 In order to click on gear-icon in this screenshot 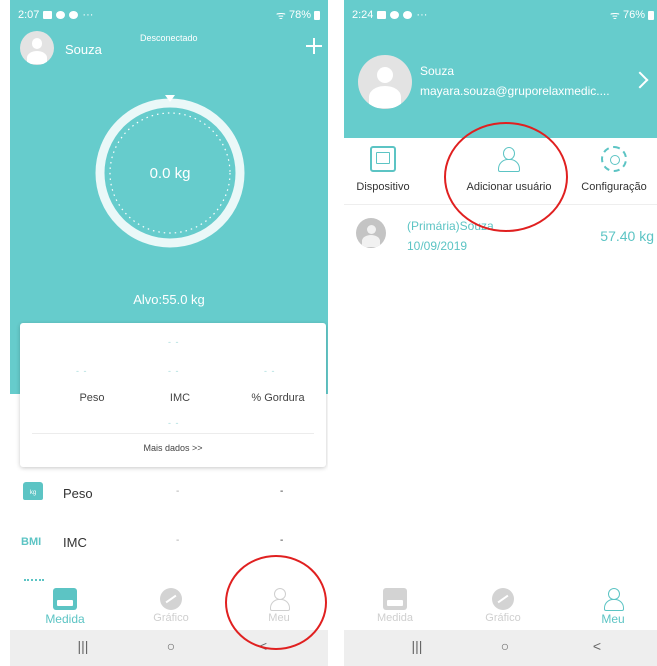, I will do `click(614, 159)`.